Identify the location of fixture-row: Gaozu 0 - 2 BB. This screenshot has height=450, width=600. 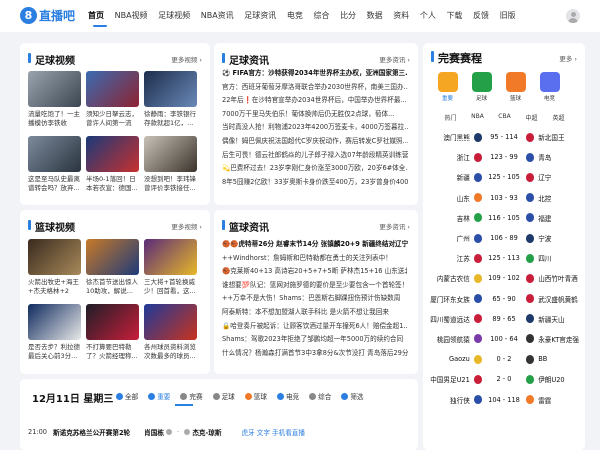
(504, 359).